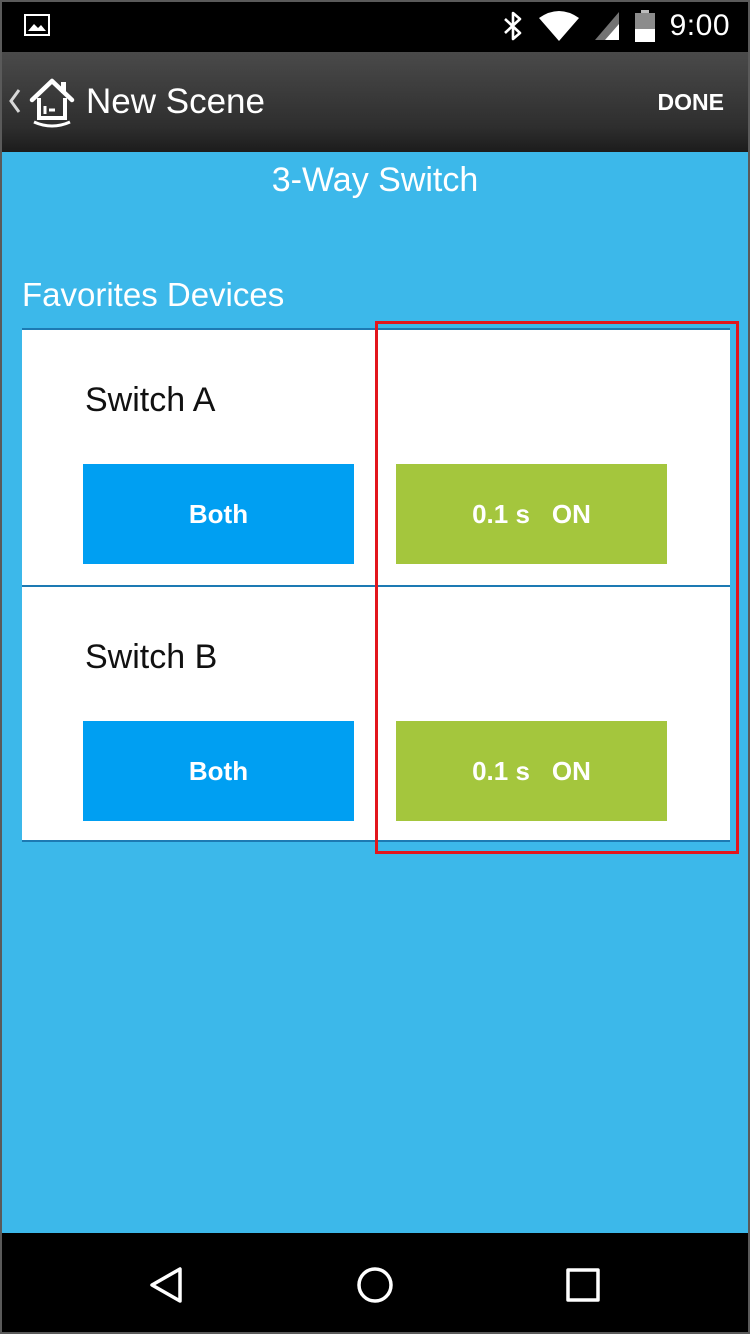 The image size is (750, 1334). Describe the element at coordinates (699, 25) in the screenshot. I see `status-time: 9:00` at that location.